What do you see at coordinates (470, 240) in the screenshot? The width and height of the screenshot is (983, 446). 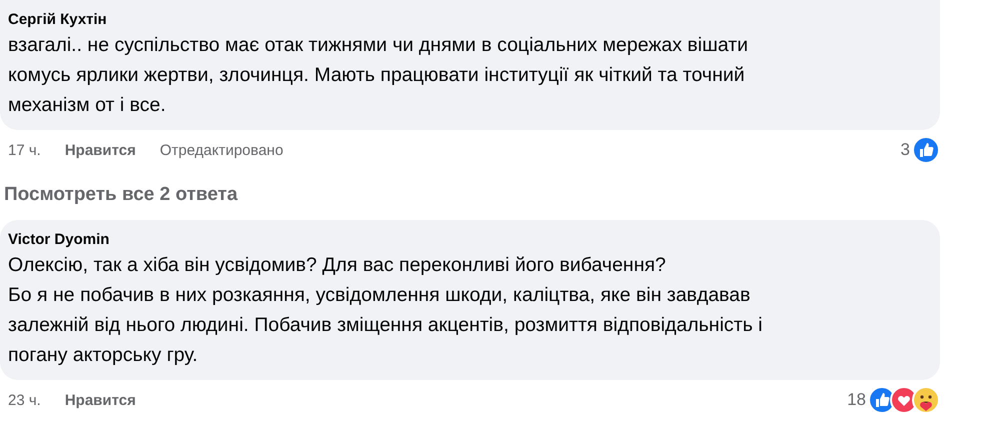 I see `author-name: Victor Dyomin` at bounding box center [470, 240].